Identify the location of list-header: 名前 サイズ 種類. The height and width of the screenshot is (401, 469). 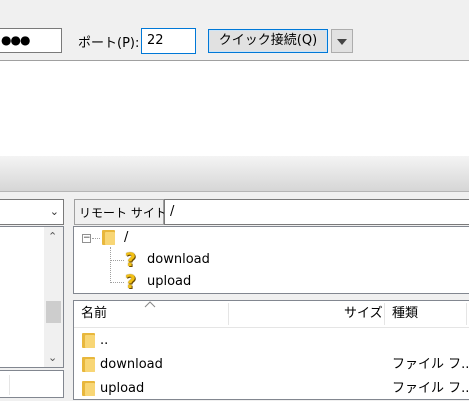
(271, 314).